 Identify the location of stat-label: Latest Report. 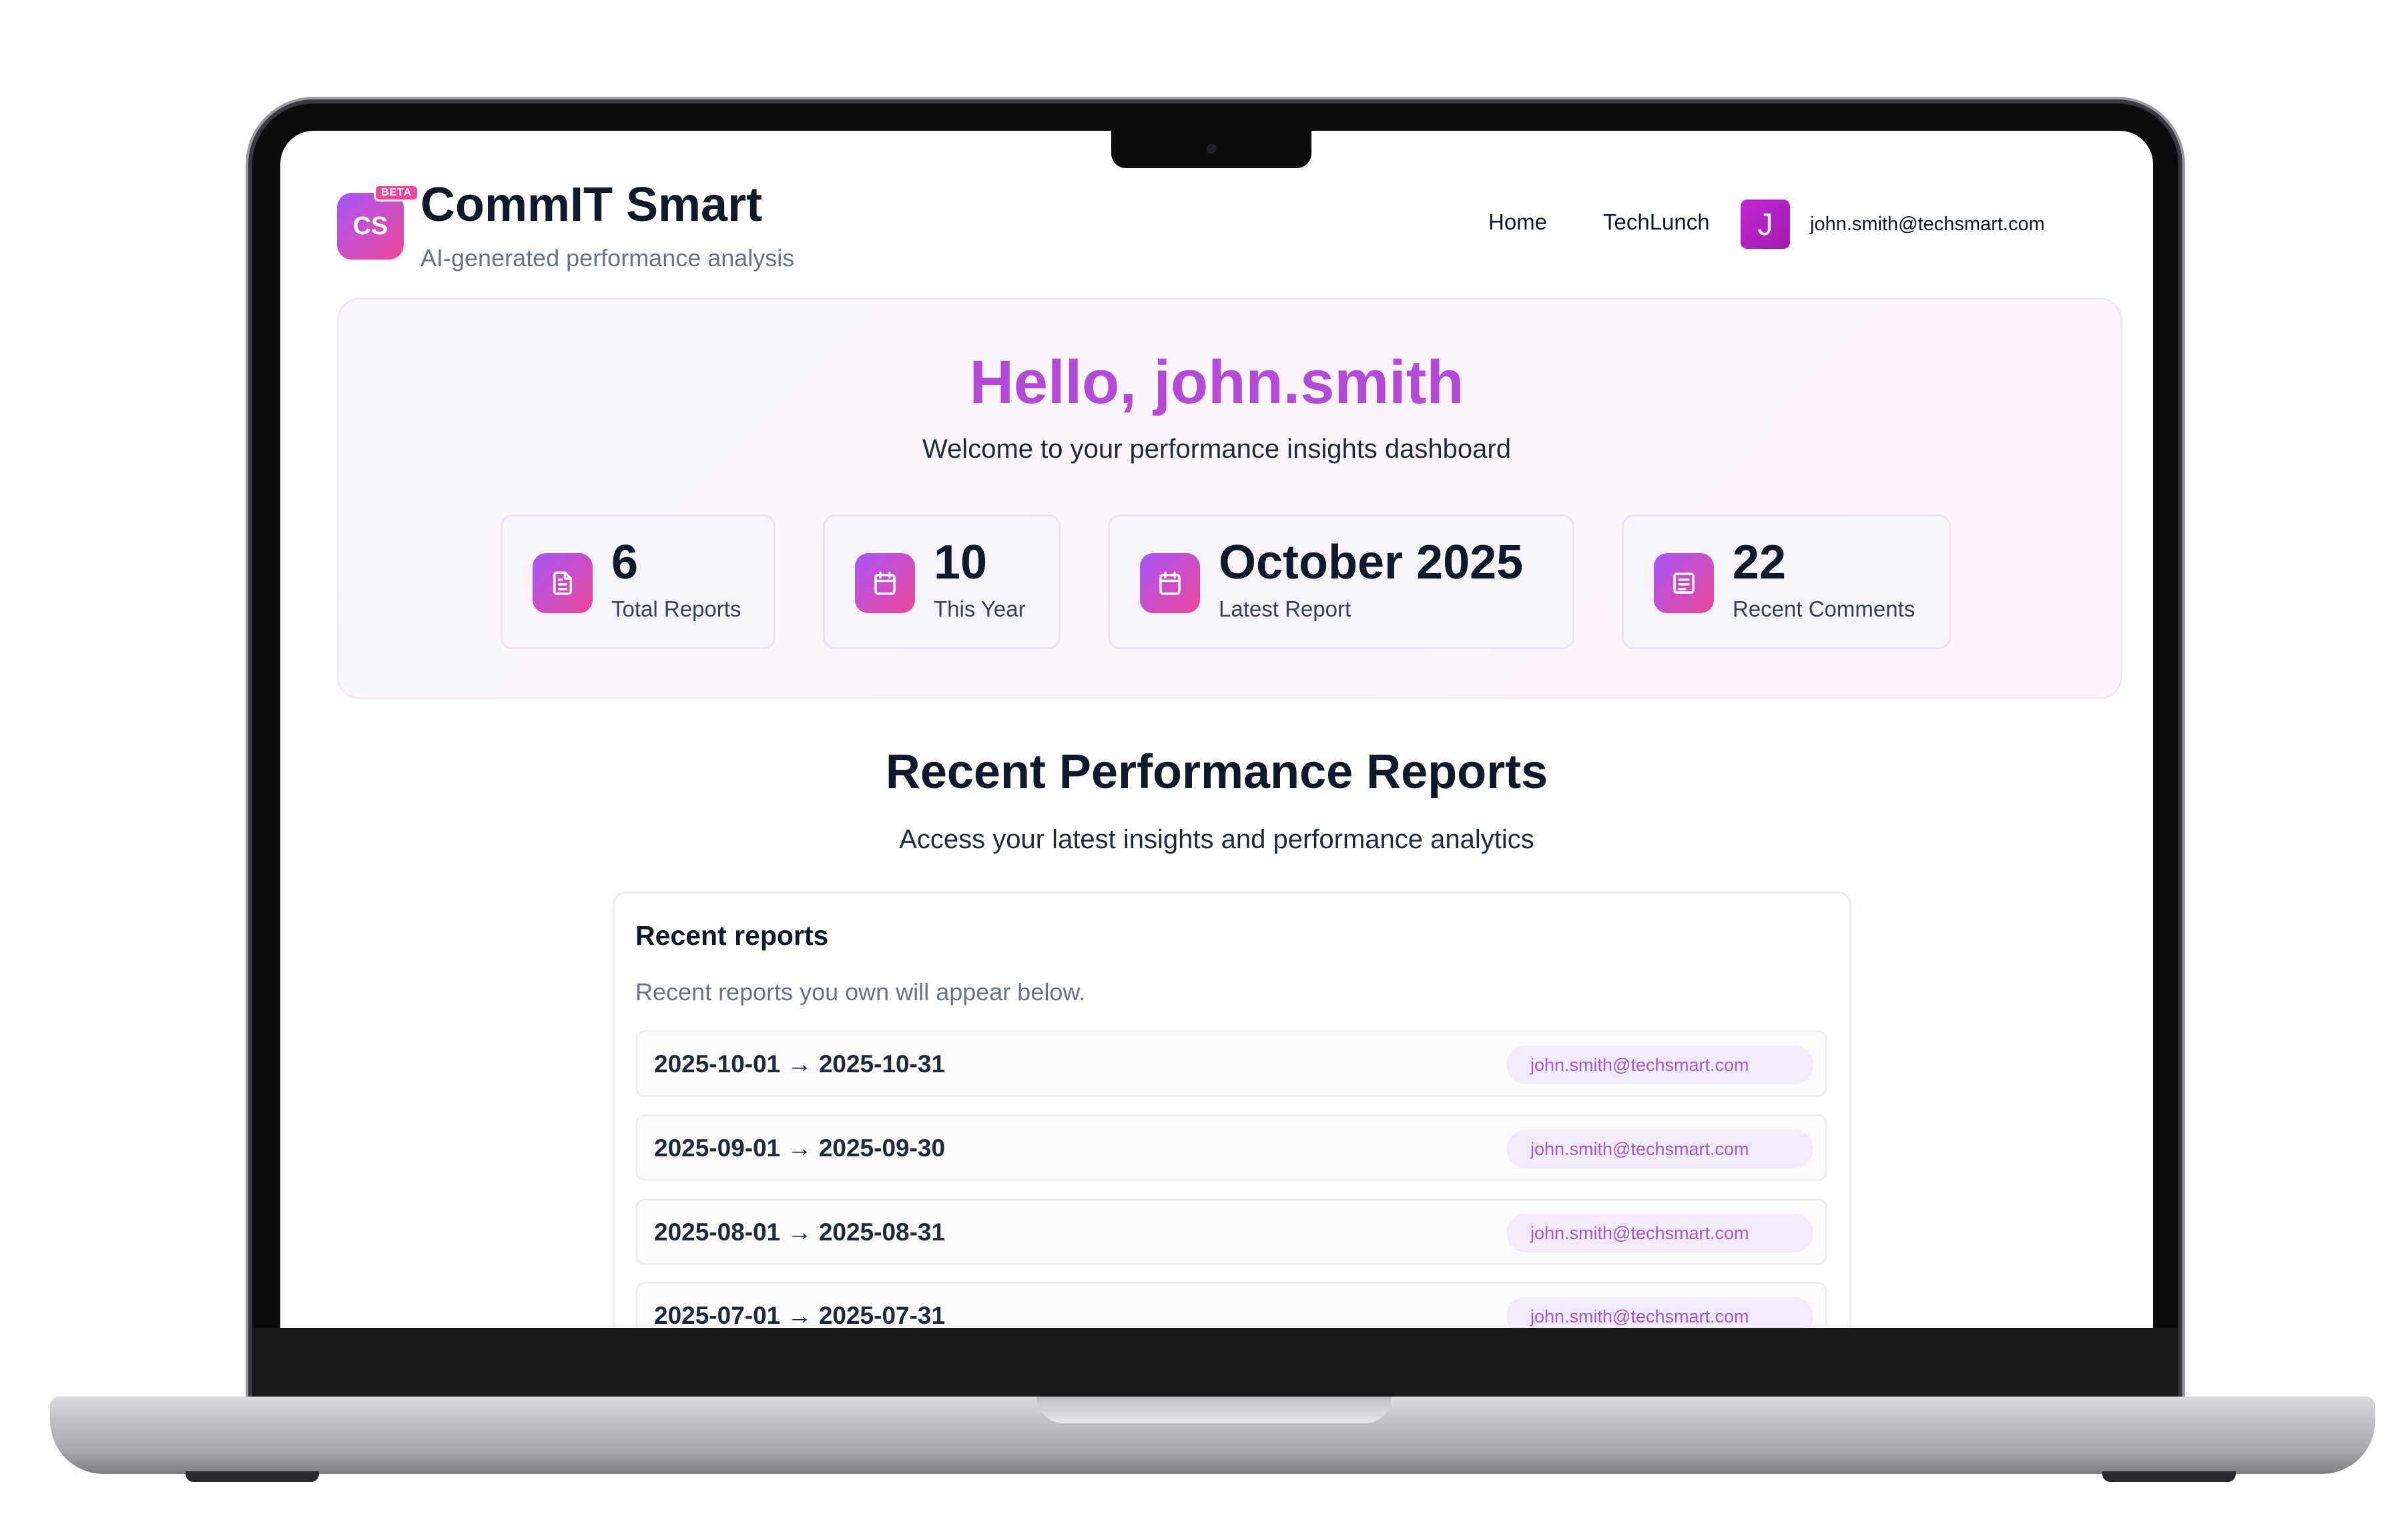
(1285, 609).